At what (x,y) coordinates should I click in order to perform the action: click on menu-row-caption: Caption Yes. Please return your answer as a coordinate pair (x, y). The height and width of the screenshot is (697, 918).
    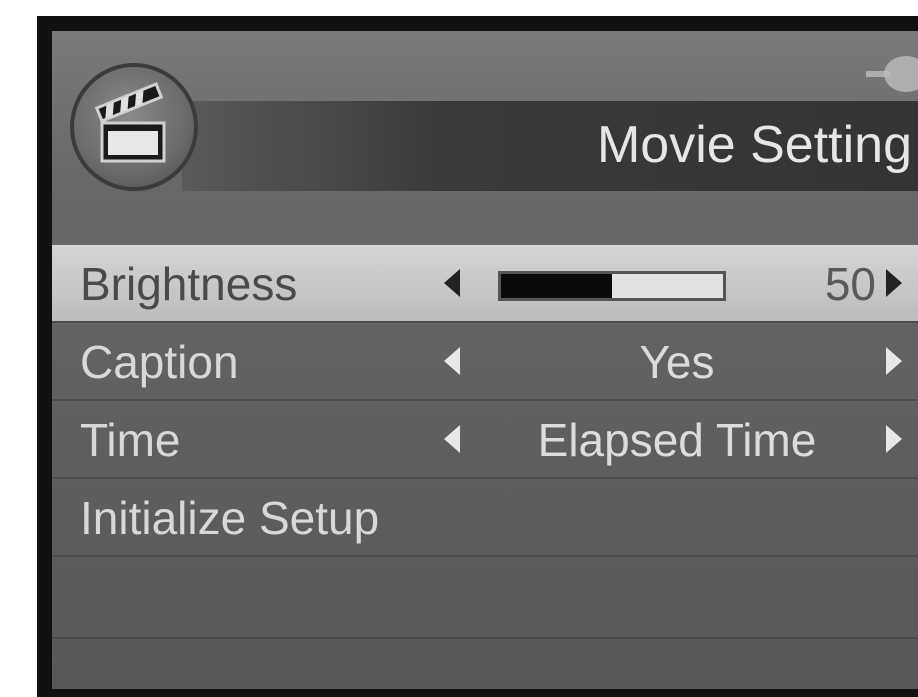
    Looking at the image, I should click on (485, 362).